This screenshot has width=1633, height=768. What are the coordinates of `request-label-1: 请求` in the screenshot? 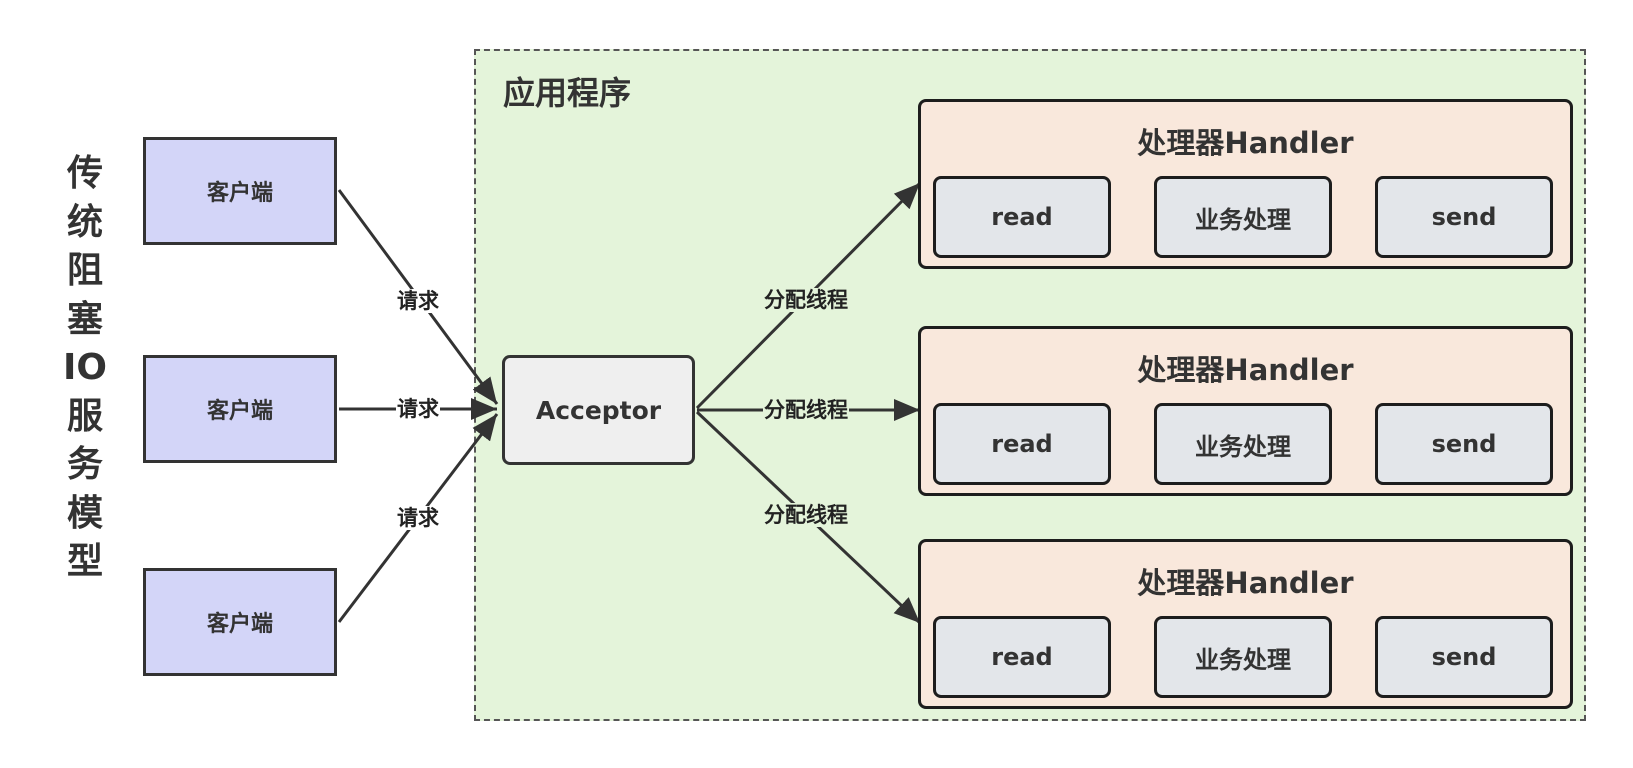 It's located at (418, 301).